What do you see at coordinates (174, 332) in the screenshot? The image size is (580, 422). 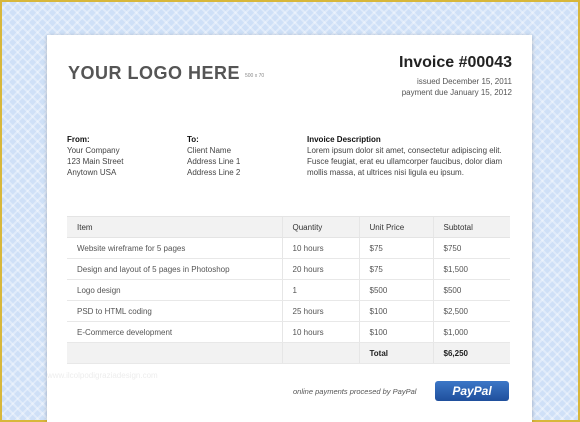 I see `item-cell: E-Commerce development` at bounding box center [174, 332].